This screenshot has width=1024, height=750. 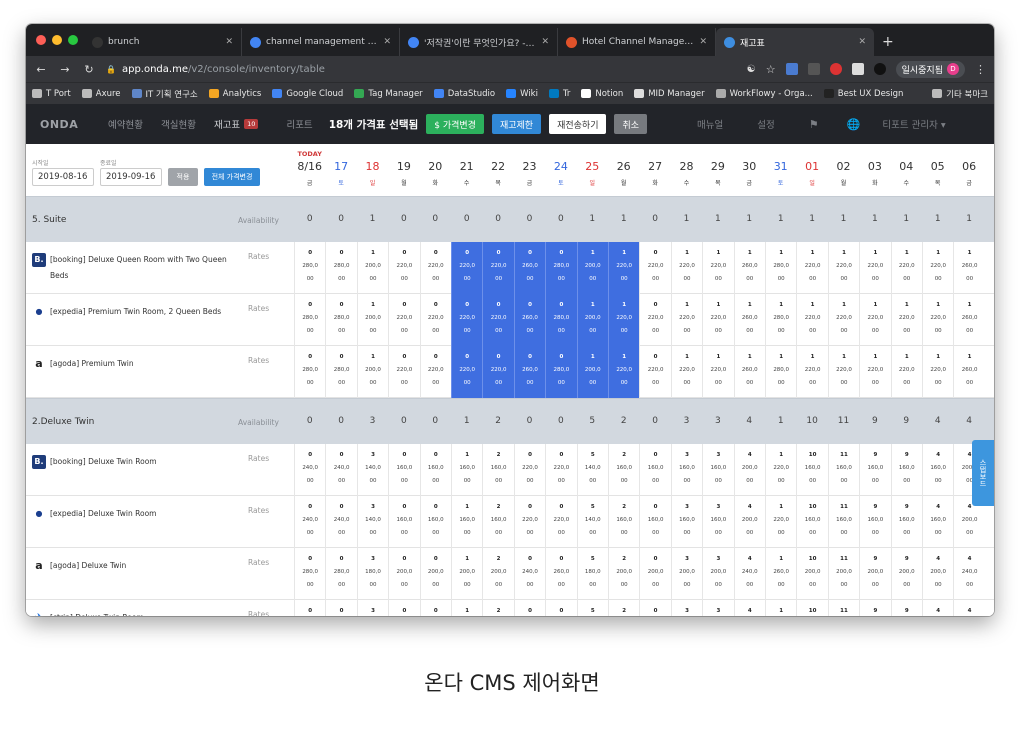 What do you see at coordinates (41, 69) in the screenshot?
I see `back-icon: ←` at bounding box center [41, 69].